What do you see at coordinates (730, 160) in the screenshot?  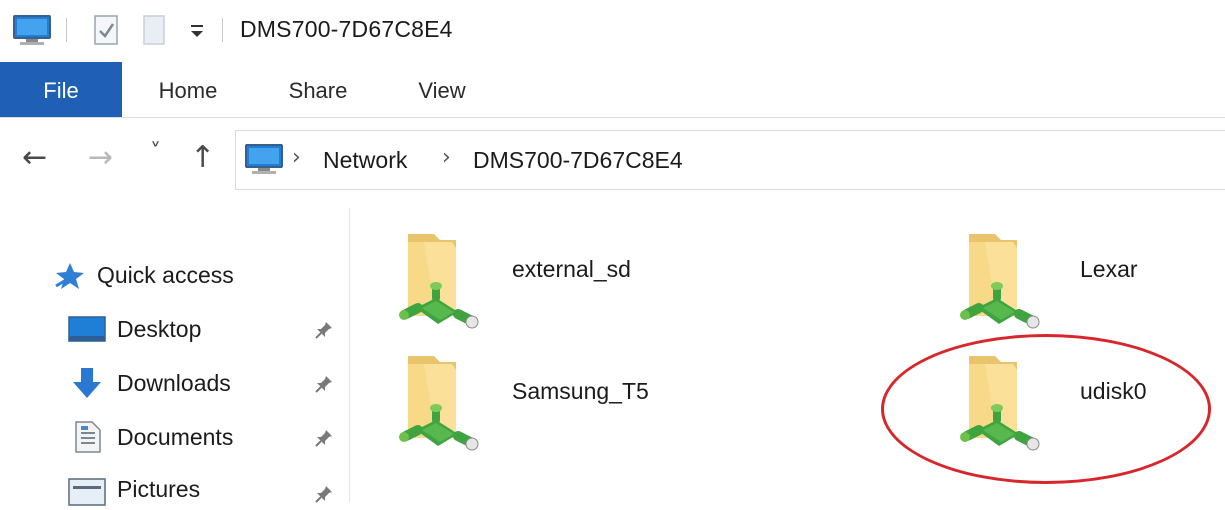 I see `address-bar: › Network › DMS700-7D67C8E4` at bounding box center [730, 160].